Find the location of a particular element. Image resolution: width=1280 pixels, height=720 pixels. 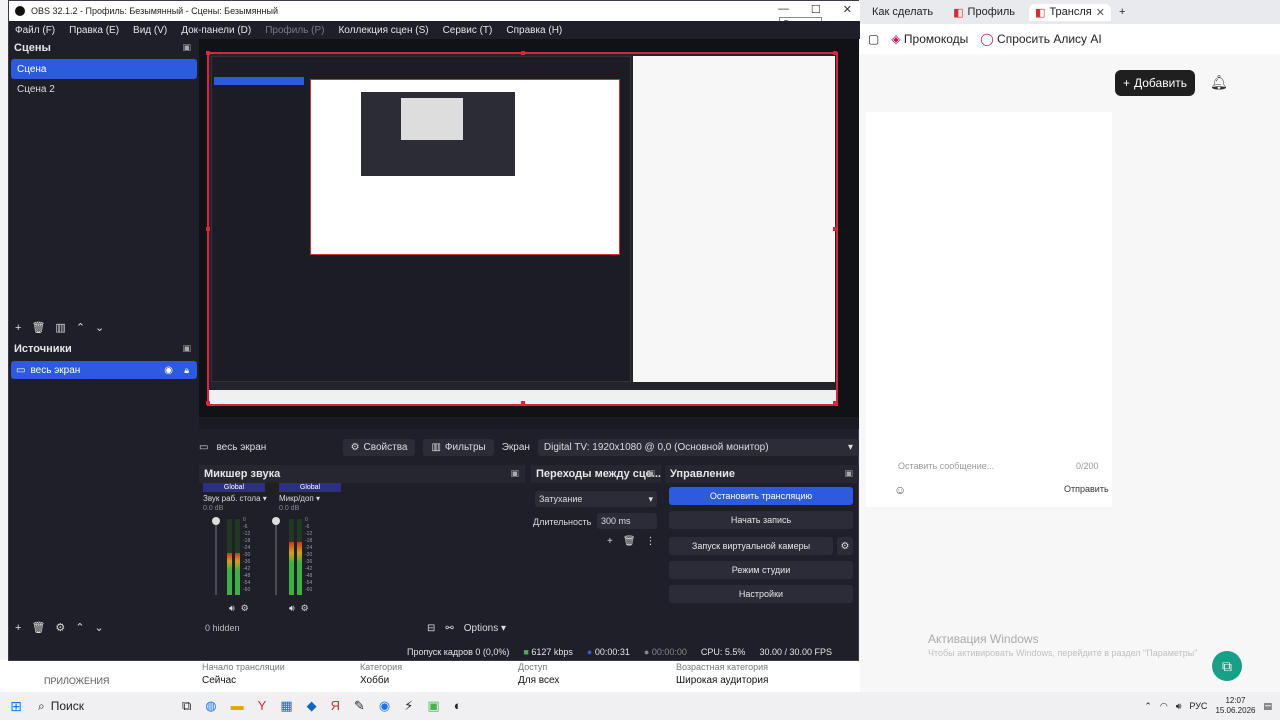

winamp-icon: ⚡ is located at coordinates (408, 706).